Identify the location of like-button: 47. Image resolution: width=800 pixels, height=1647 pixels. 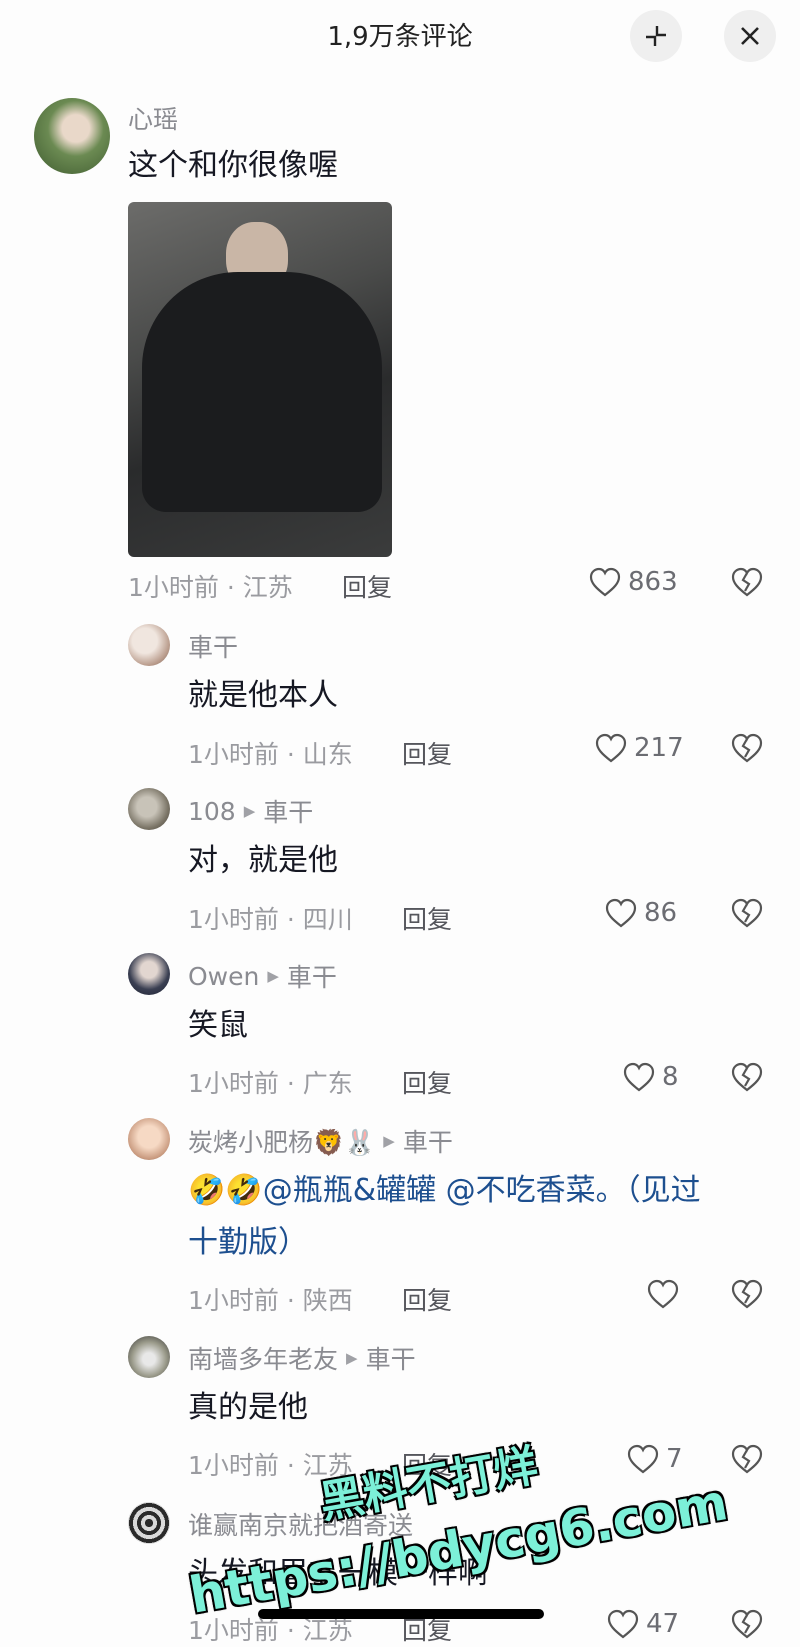
(642, 1624).